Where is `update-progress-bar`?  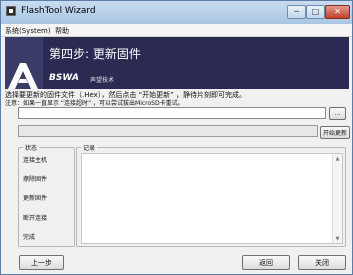 update-progress-bar is located at coordinates (168, 131).